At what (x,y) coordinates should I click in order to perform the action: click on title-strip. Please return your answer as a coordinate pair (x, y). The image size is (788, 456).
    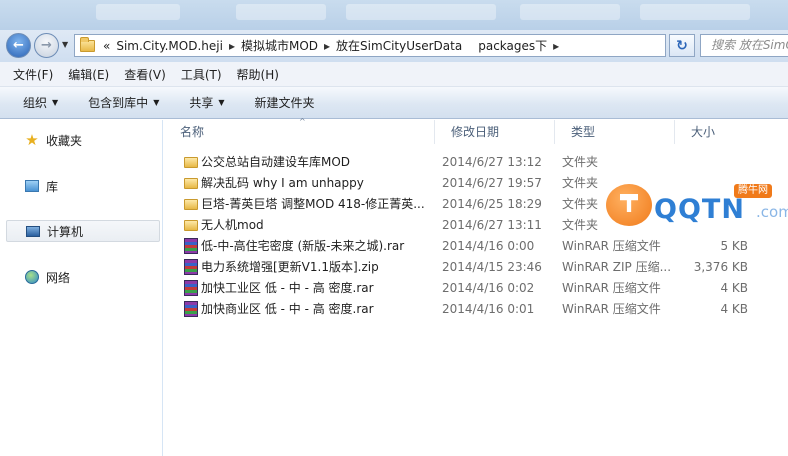
    Looking at the image, I should click on (394, 15).